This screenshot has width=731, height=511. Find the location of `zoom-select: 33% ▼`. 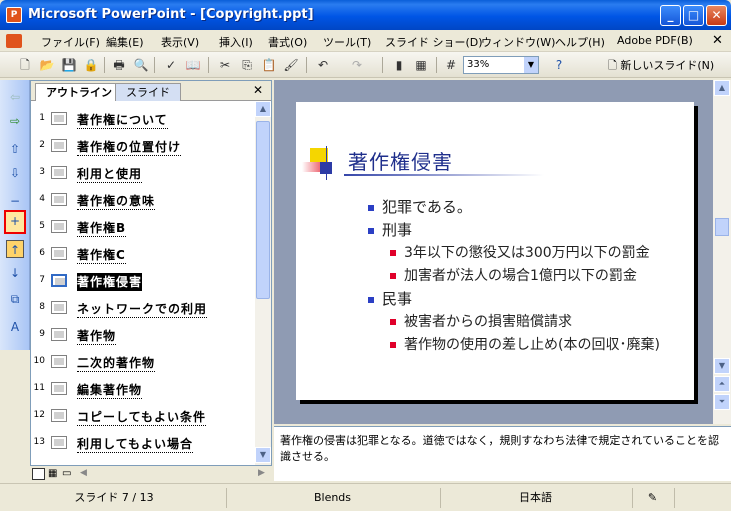

zoom-select: 33% ▼ is located at coordinates (501, 65).